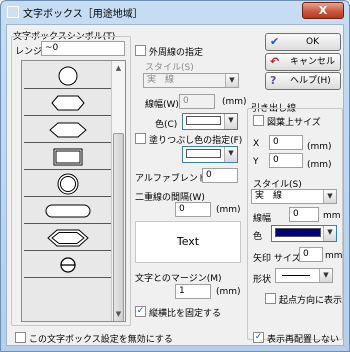 This screenshot has height=352, width=350. What do you see at coordinates (68, 265) in the screenshot?
I see `theta-symbol-icon` at bounding box center [68, 265].